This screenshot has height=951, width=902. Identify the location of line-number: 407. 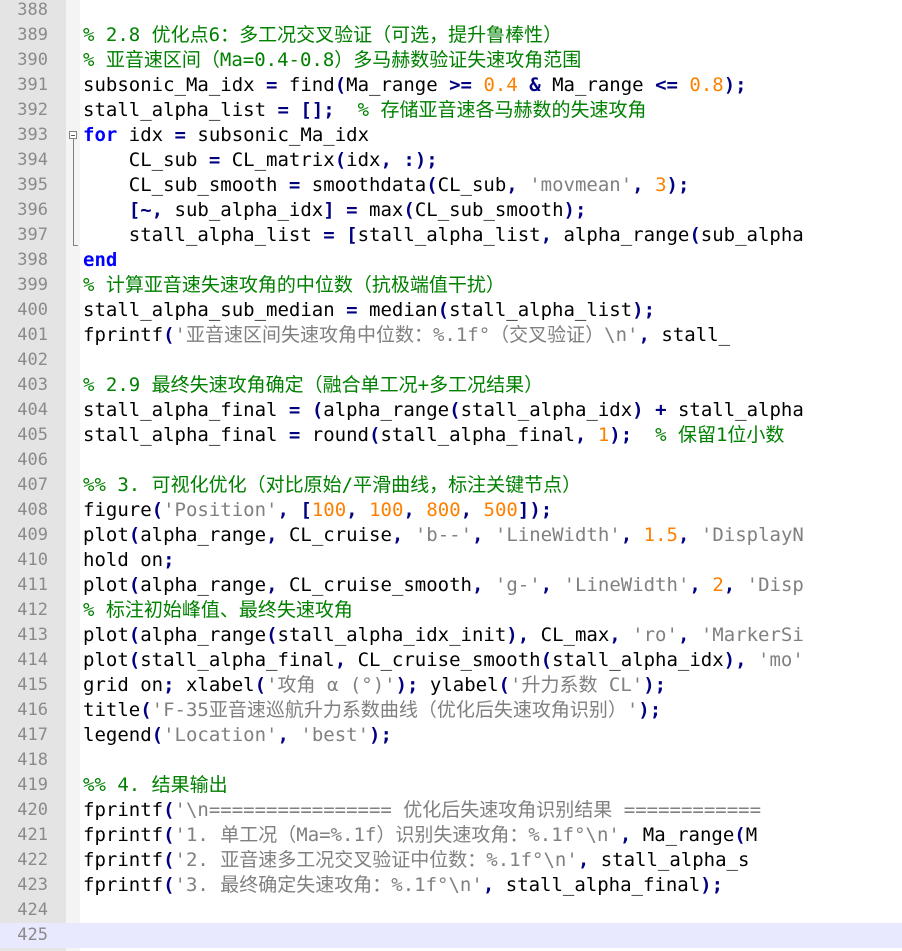
(32, 485).